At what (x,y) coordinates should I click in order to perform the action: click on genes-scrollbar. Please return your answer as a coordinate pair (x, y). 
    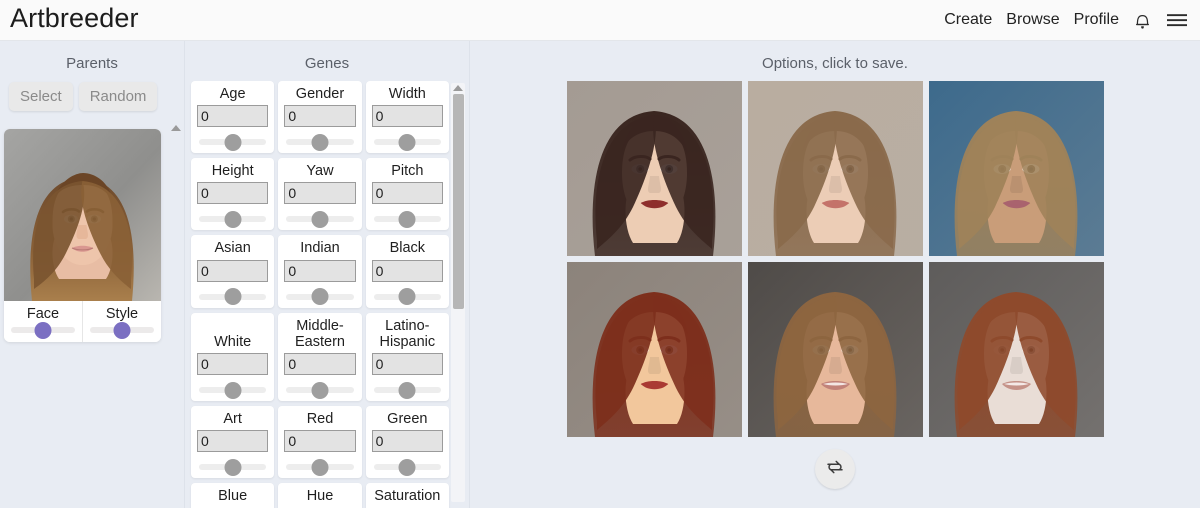
    Looking at the image, I should click on (458, 292).